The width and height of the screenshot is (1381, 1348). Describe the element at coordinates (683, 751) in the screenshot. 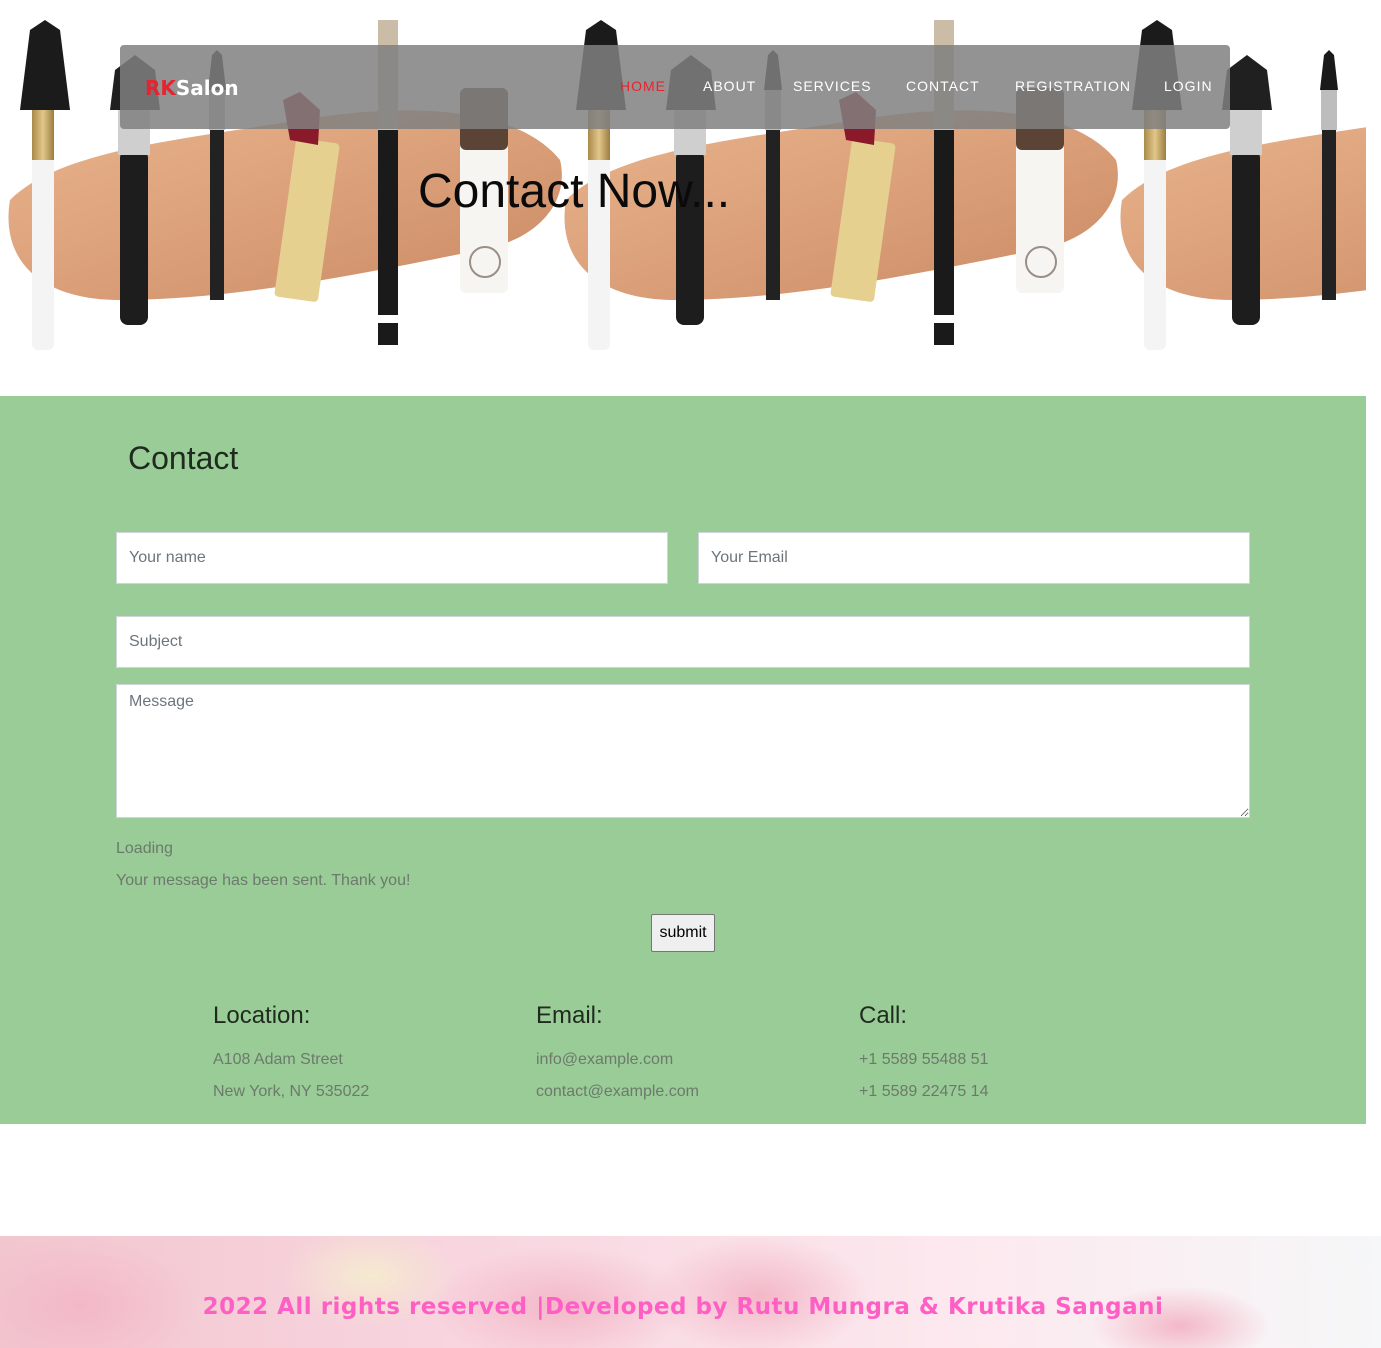

I see `message-textarea` at that location.